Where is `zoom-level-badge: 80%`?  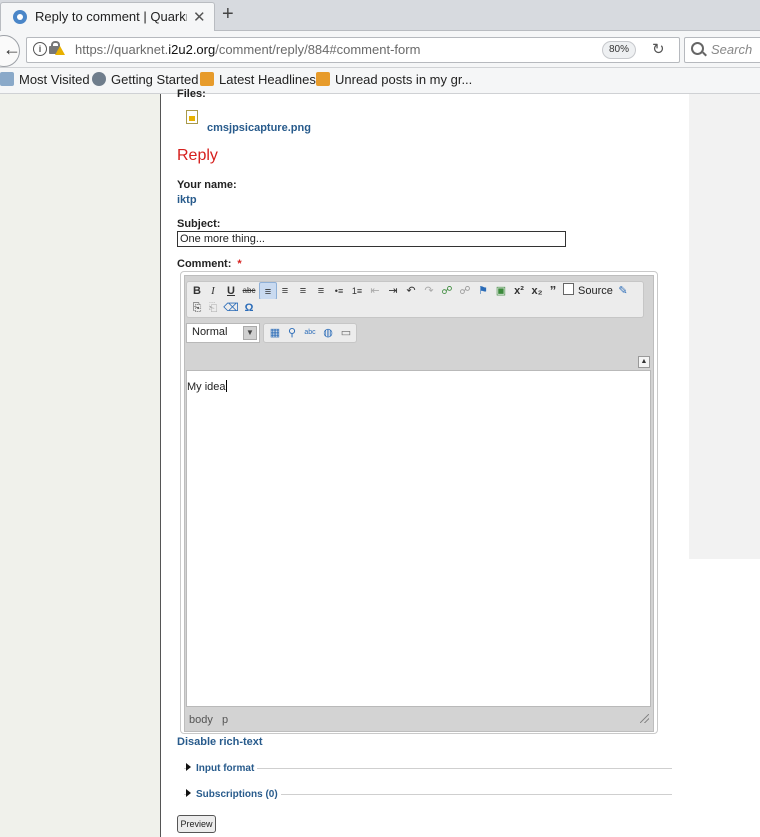
zoom-level-badge: 80% is located at coordinates (619, 50).